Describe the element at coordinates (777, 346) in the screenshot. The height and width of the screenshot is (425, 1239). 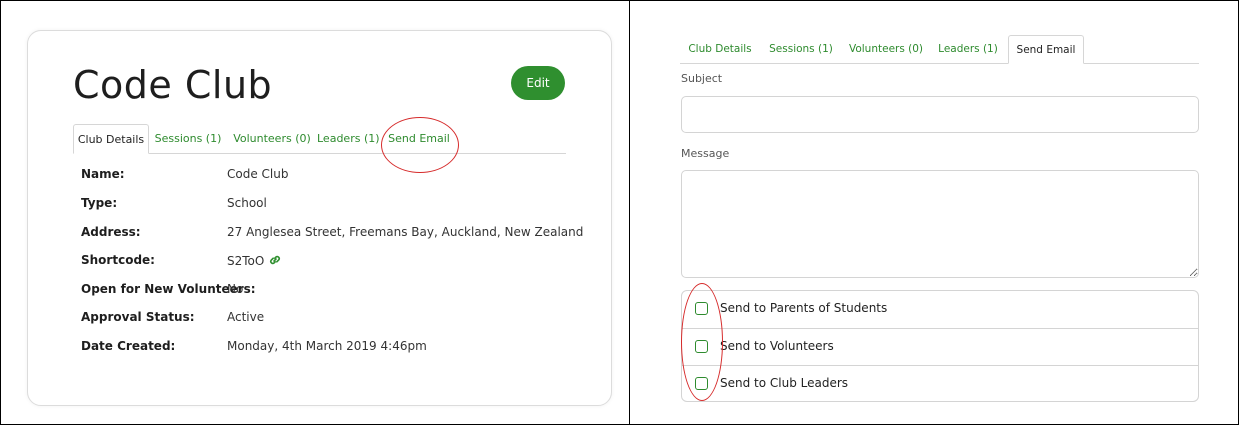
I see `volunteers-checkbox-label: Send to Volunteers` at that location.